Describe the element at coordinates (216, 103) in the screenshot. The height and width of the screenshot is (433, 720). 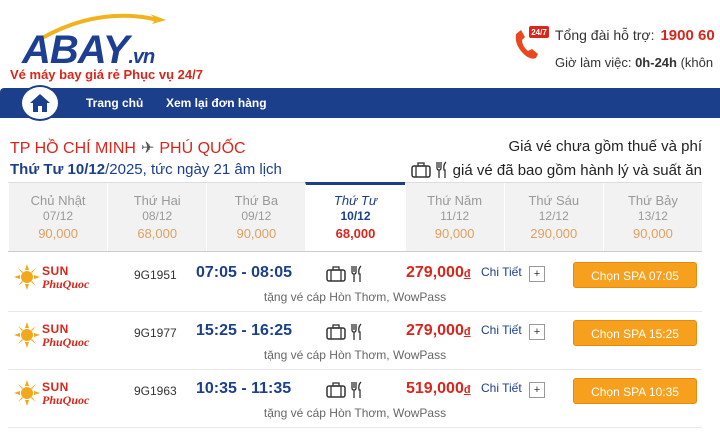
I see `nav-item-orders: Xem lại đơn hàng` at that location.